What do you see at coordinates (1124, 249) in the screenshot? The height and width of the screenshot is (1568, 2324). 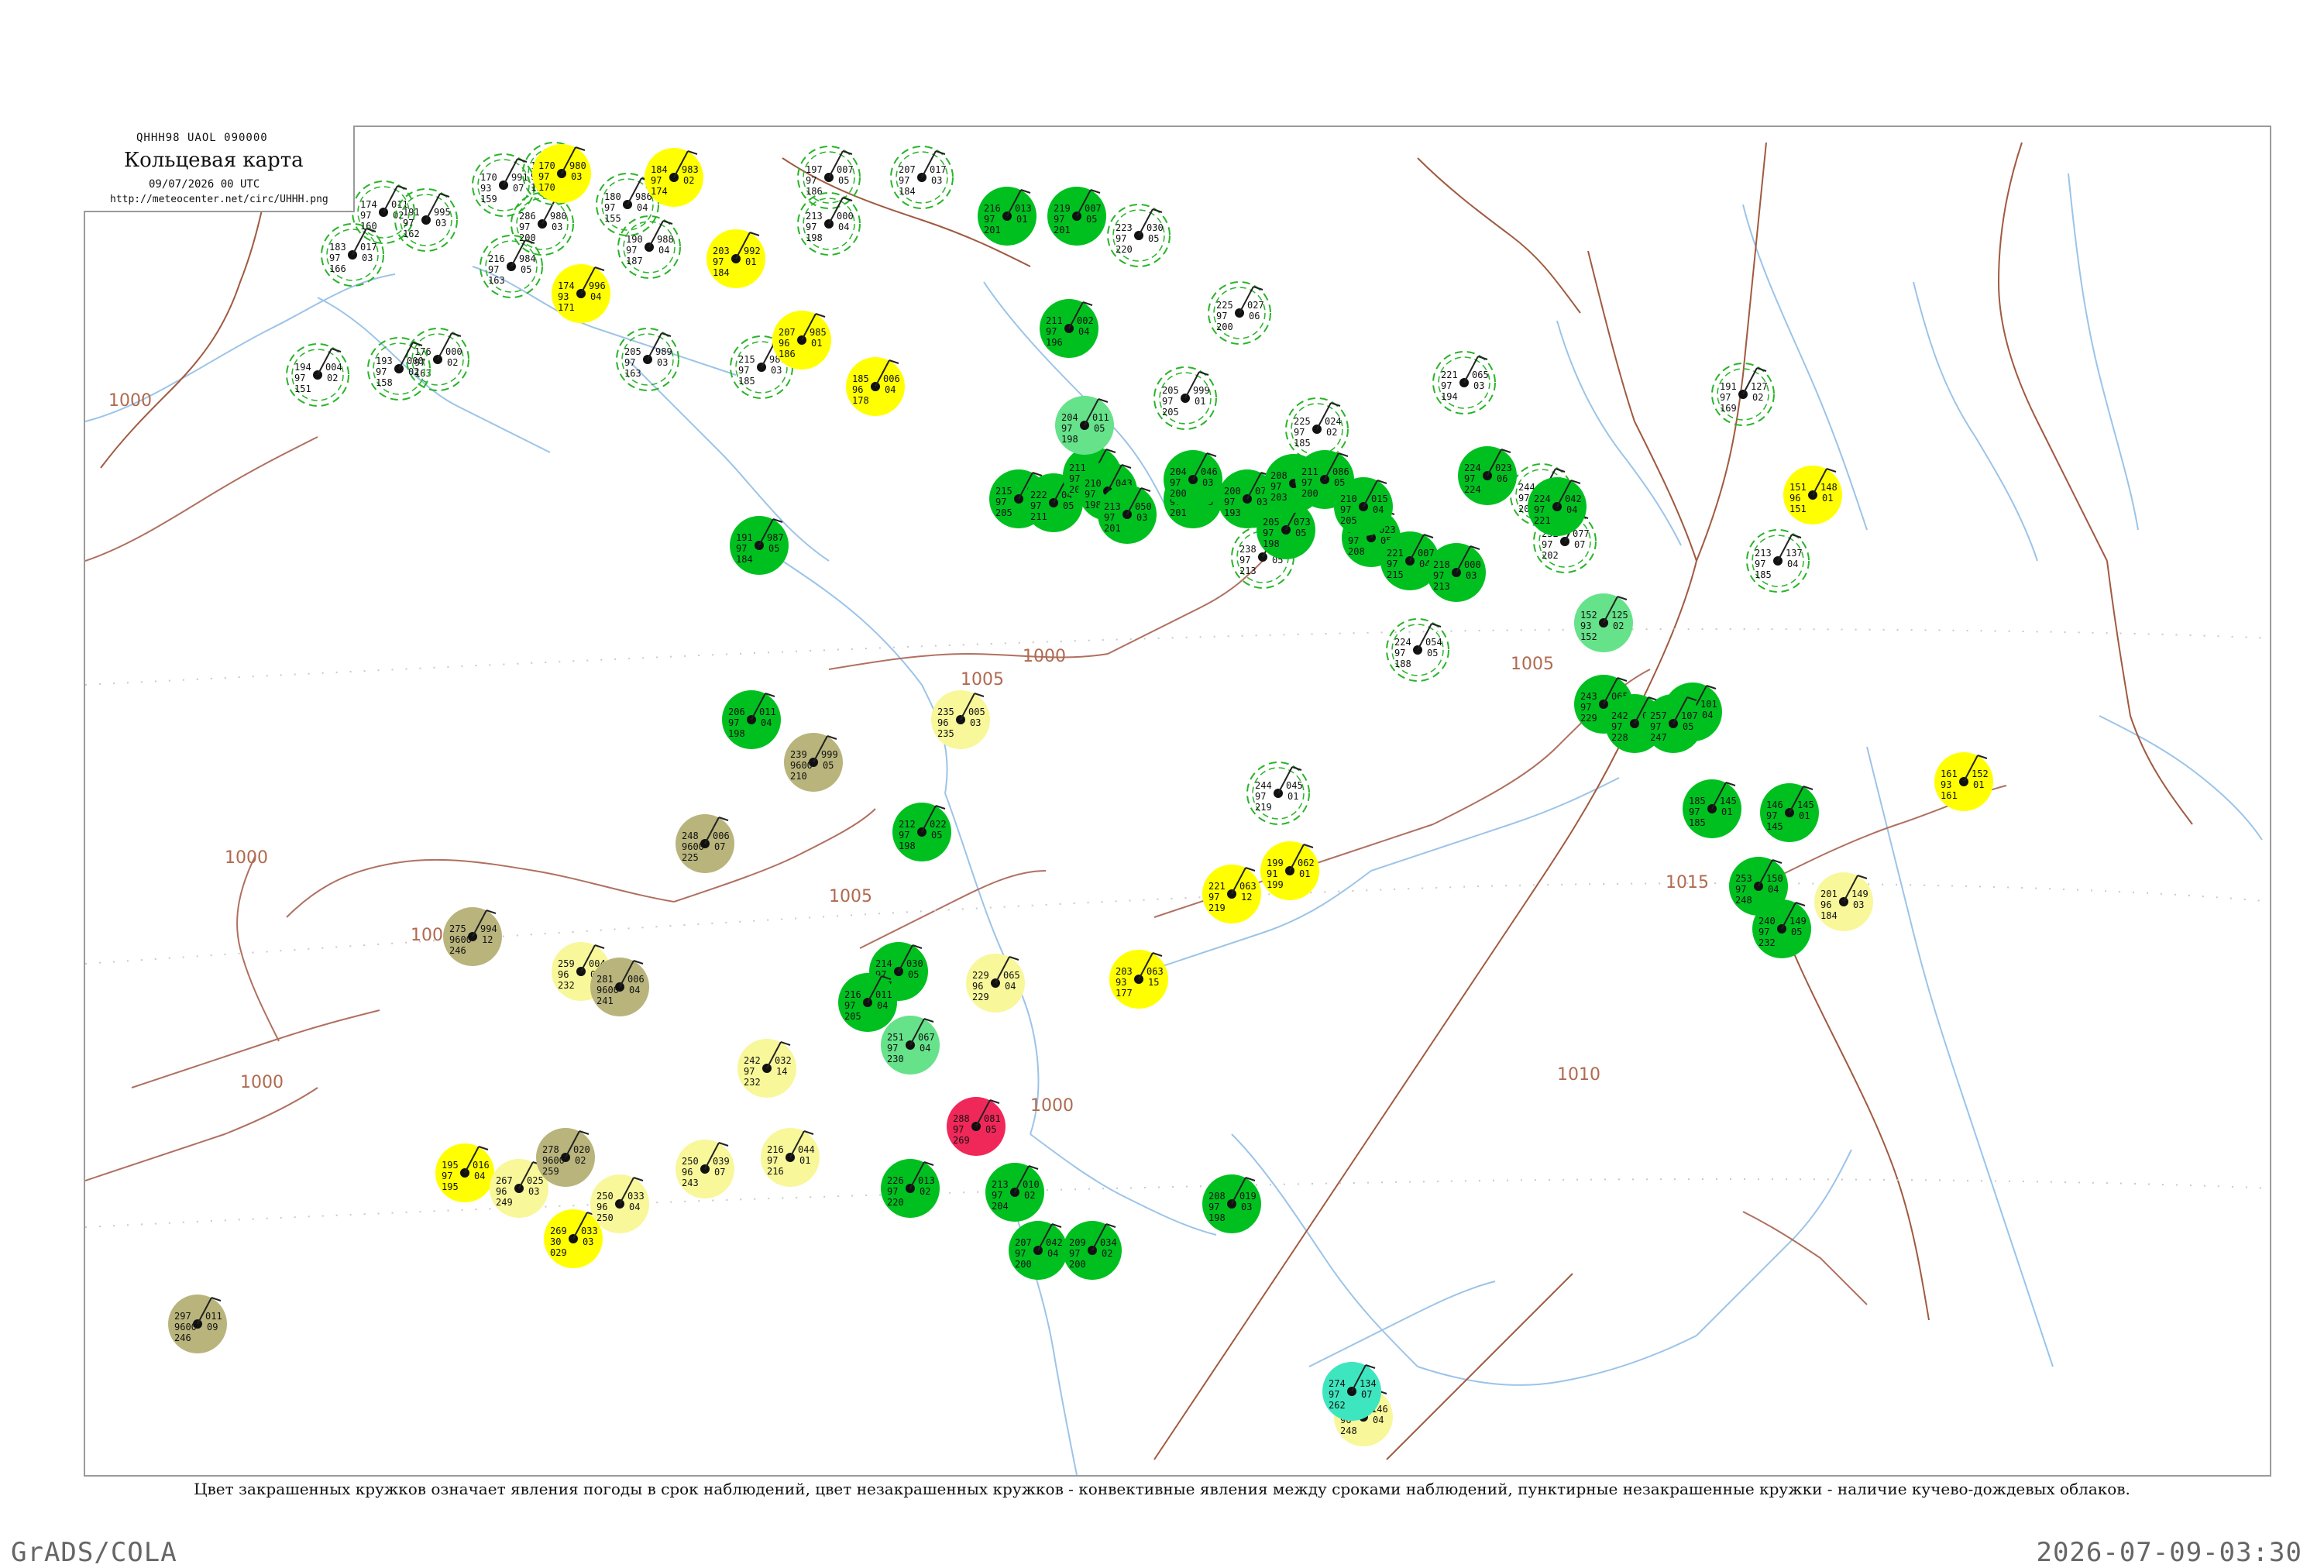 I see `station-value: 220` at bounding box center [1124, 249].